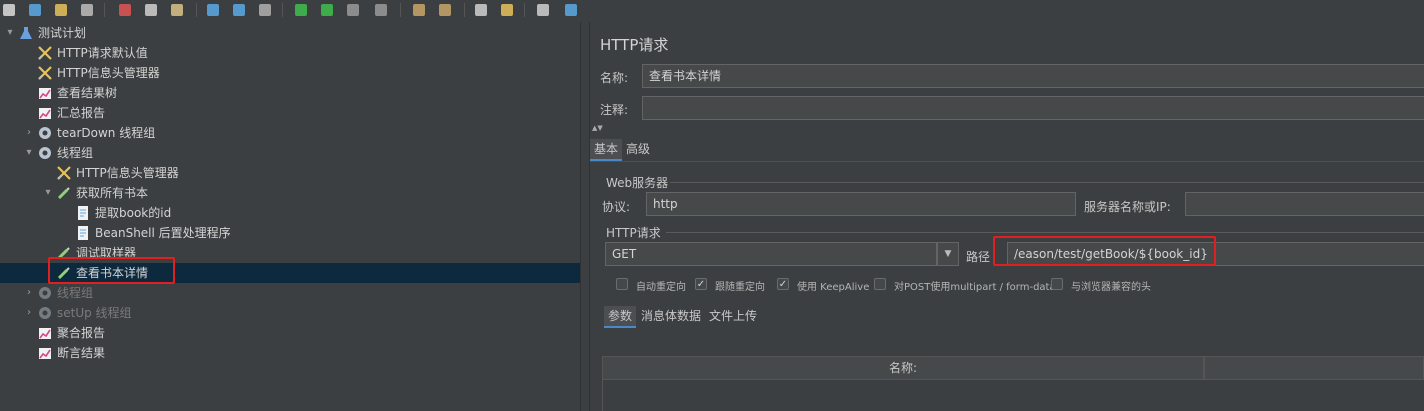  I want to click on tree-node: 汇总报告, so click(290, 113).